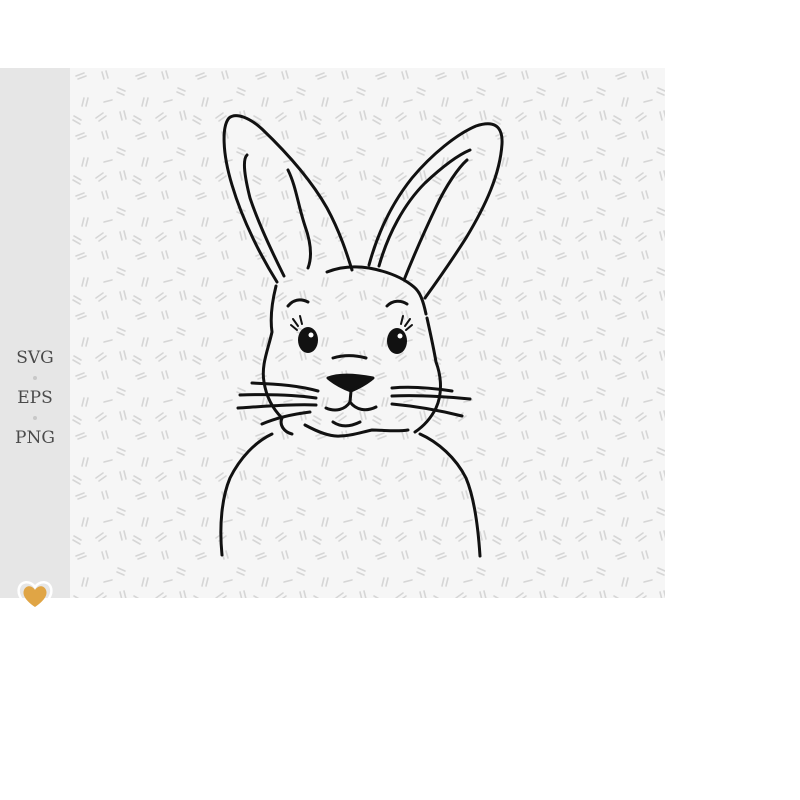 The width and height of the screenshot is (800, 800). Describe the element at coordinates (35, 438) in the screenshot. I see `format-png-label: PNG` at that location.